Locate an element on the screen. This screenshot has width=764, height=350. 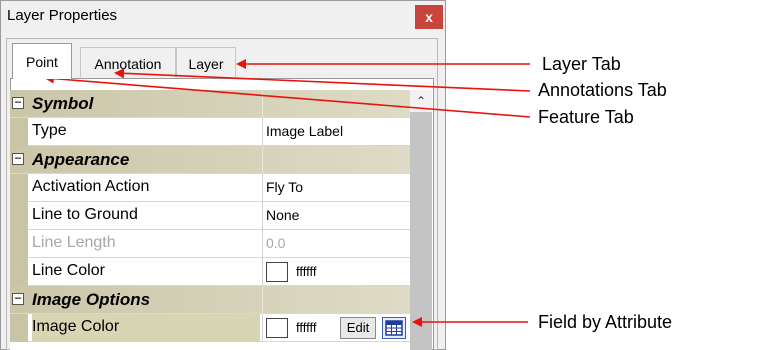
category-appearance: − Appearance is located at coordinates (210, 160).